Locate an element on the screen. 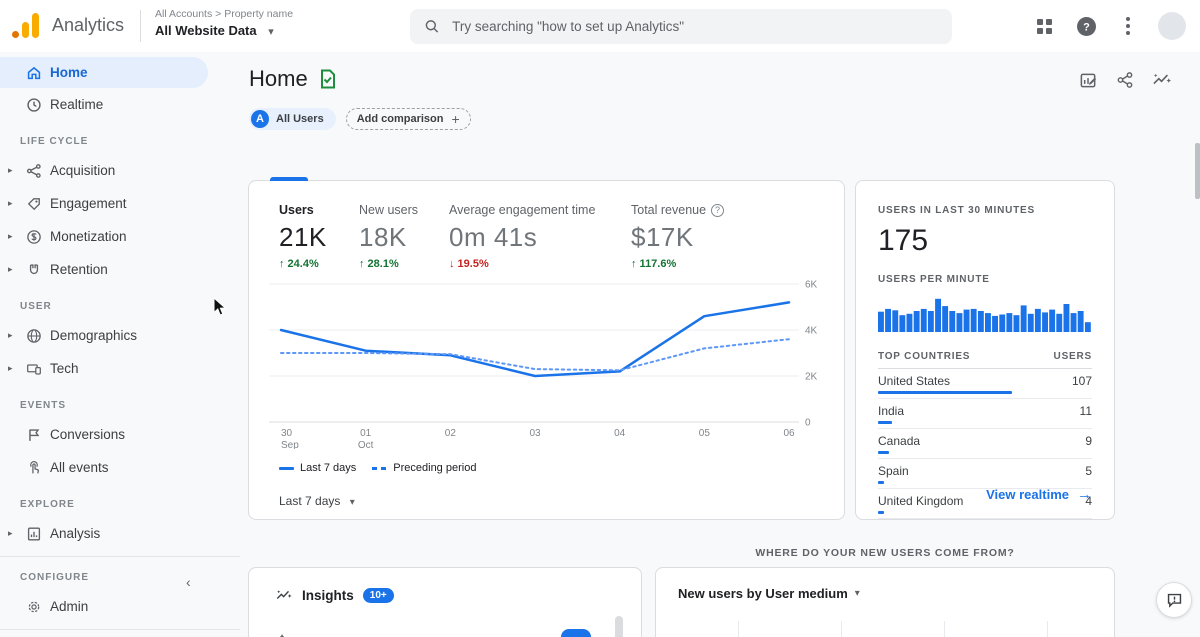 This screenshot has height=637, width=1200. magnet-icon is located at coordinates (34, 270).